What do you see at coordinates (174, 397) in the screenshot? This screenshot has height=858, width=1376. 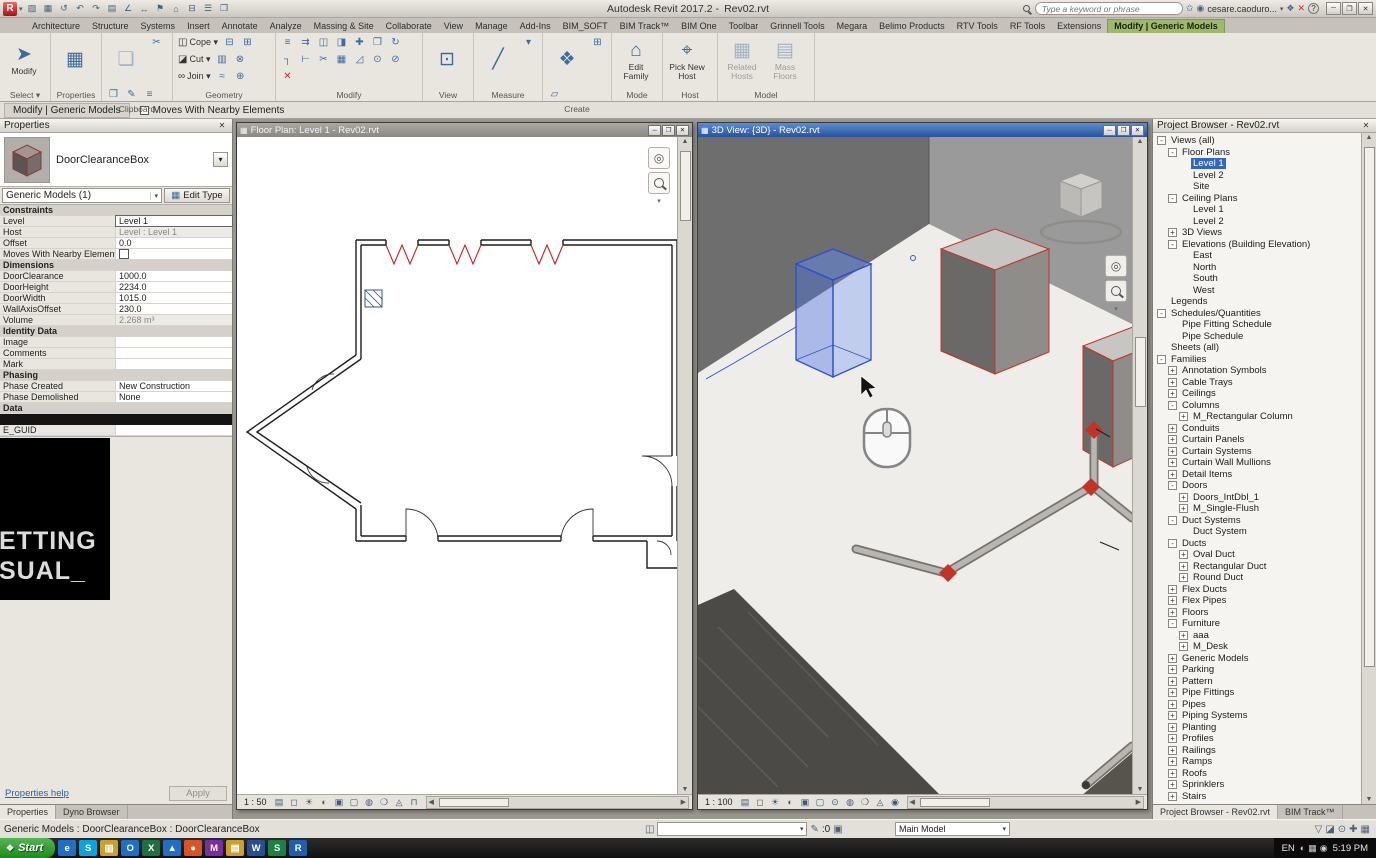 I see `property-value: None` at bounding box center [174, 397].